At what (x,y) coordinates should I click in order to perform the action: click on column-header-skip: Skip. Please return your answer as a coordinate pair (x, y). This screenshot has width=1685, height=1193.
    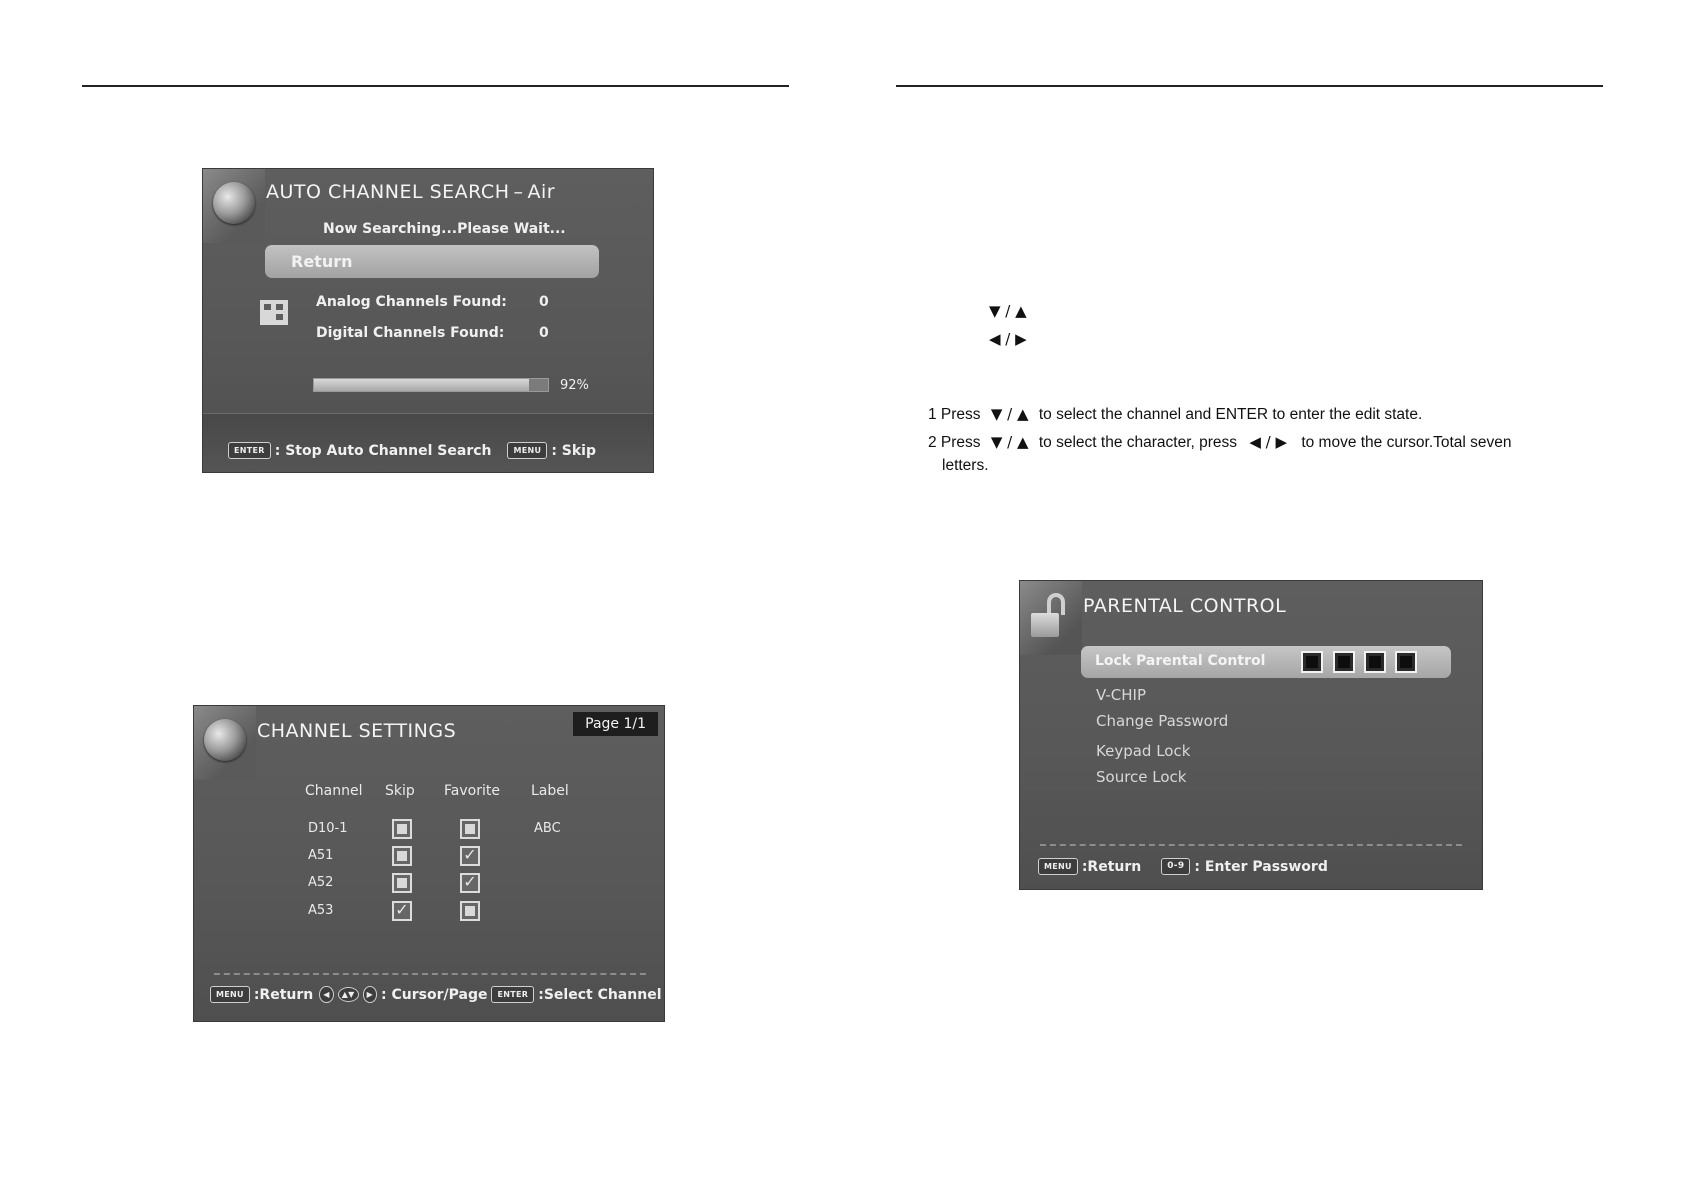
    Looking at the image, I should click on (400, 791).